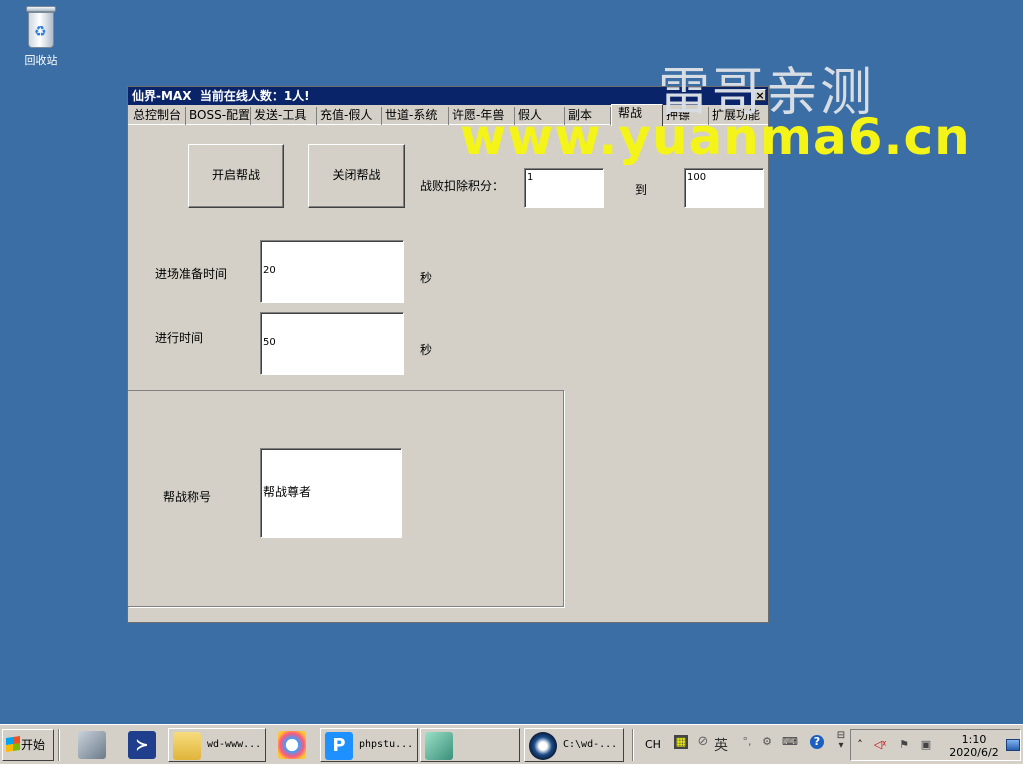 Image resolution: width=1023 pixels, height=764 pixels. What do you see at coordinates (767, 742) in the screenshot?
I see `ime-settings-icon: ⚙` at bounding box center [767, 742].